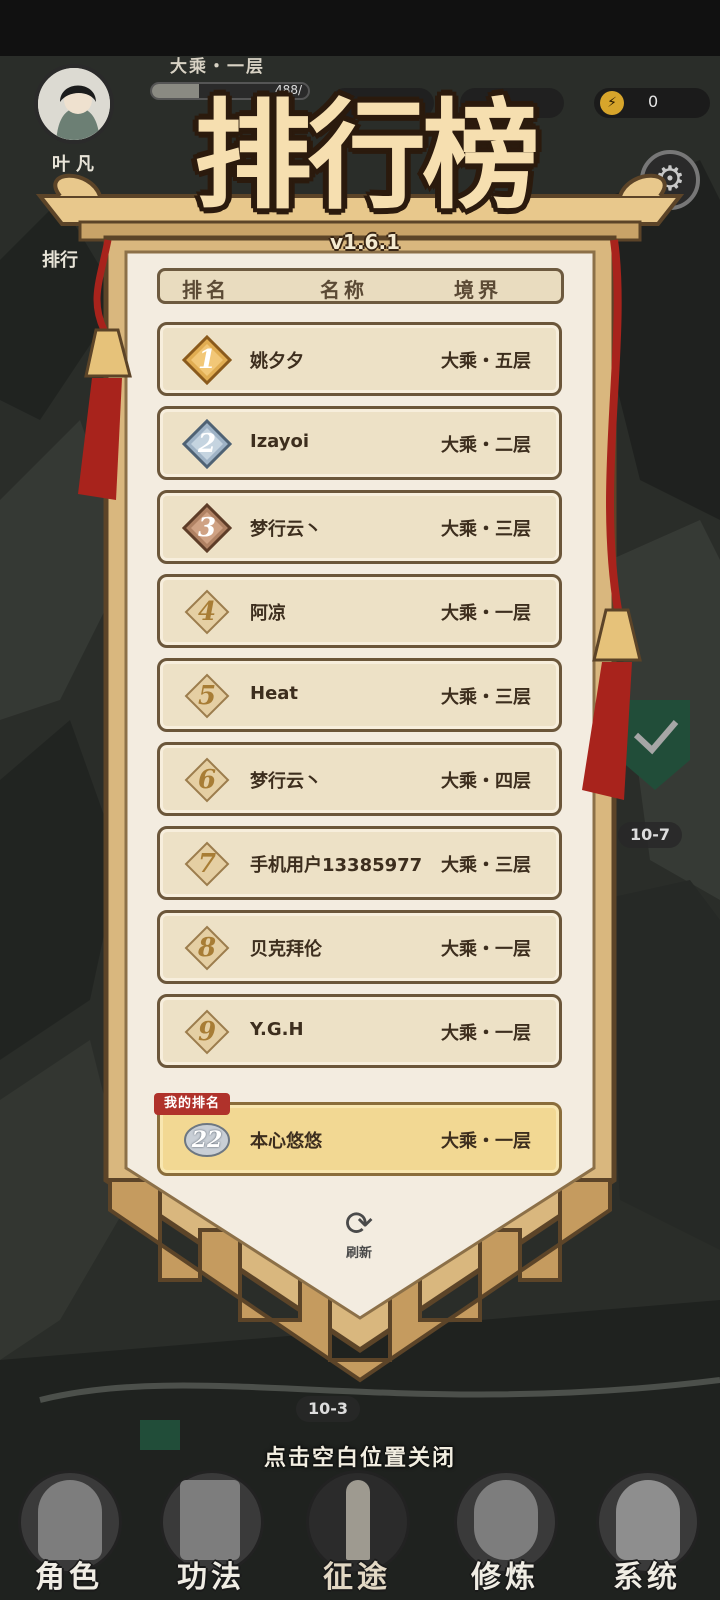 The height and width of the screenshot is (1600, 720). I want to click on player-name-cell: 阿凉, so click(268, 613).